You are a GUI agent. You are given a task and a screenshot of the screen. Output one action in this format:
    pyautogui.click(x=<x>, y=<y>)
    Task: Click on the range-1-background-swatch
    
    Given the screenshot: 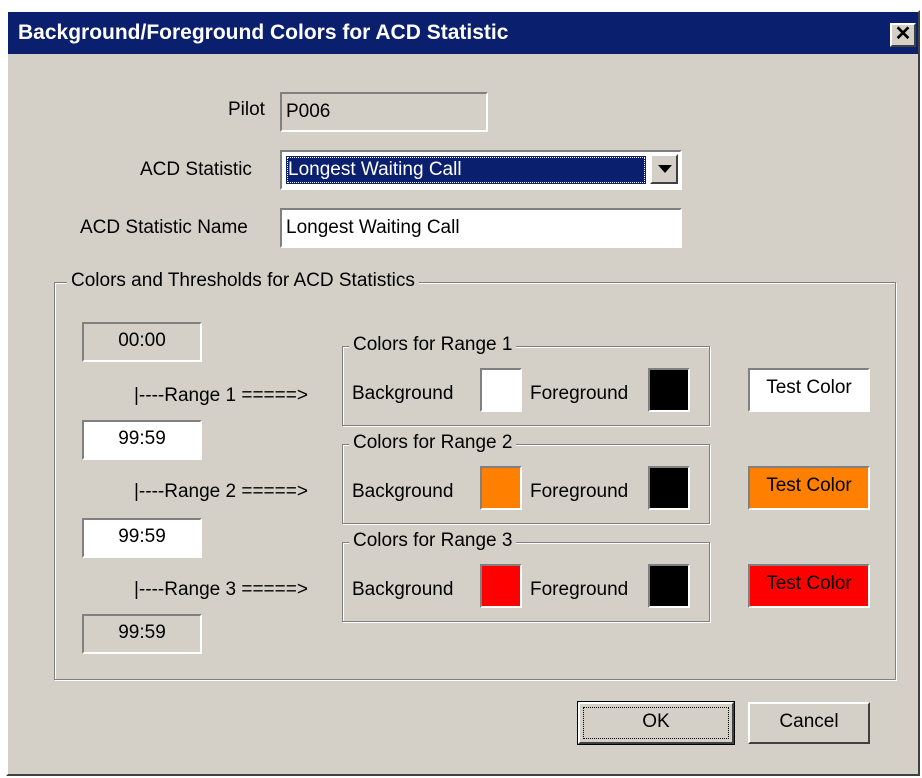 What is the action you would take?
    pyautogui.click(x=501, y=390)
    